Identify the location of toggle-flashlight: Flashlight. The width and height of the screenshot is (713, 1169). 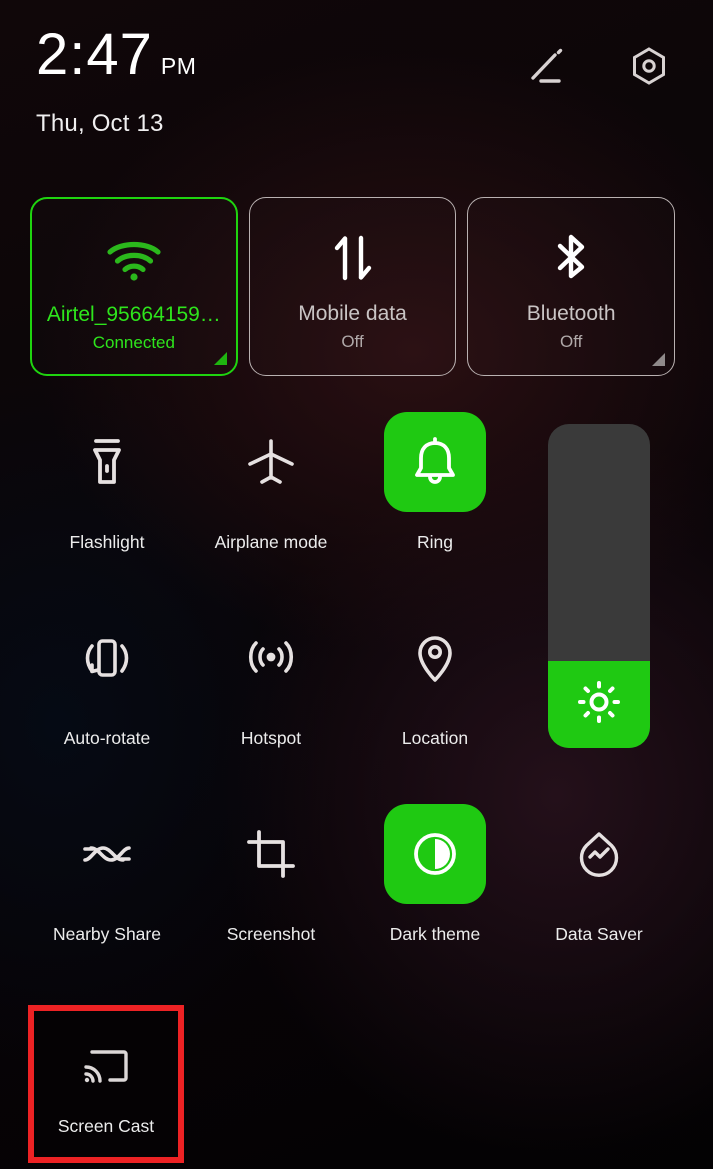
(107, 497).